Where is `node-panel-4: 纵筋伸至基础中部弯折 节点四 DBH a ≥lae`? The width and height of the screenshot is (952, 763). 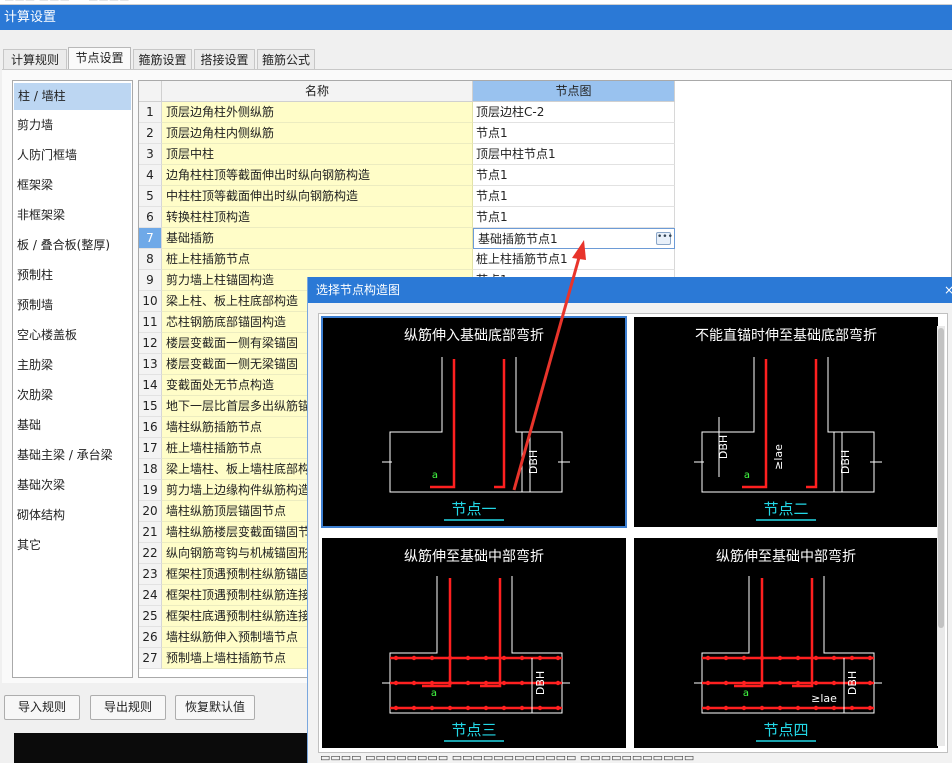 node-panel-4: 纵筋伸至基础中部弯折 节点四 DBH a ≥lae is located at coordinates (786, 643).